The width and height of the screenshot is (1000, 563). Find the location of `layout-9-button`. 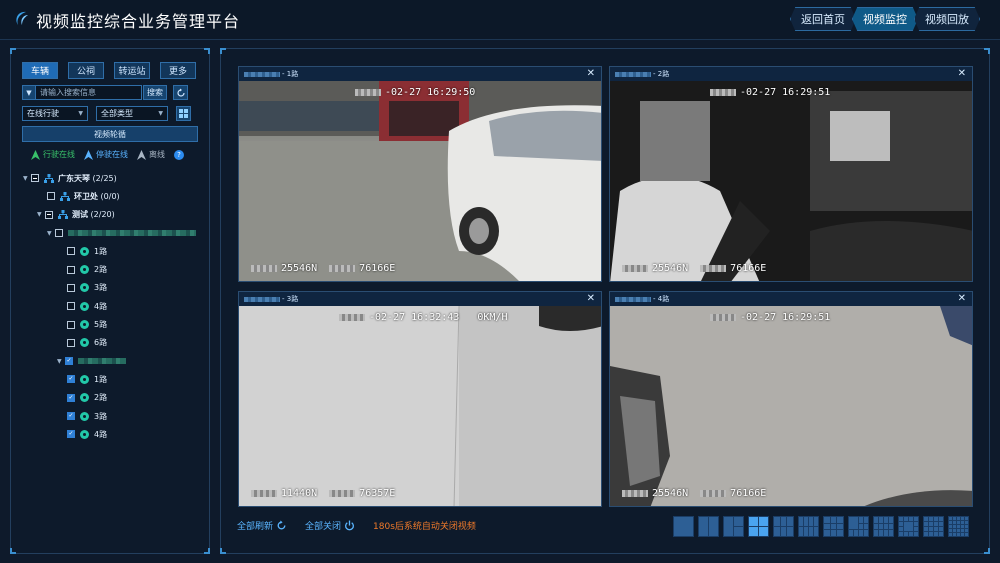

layout-9-button is located at coordinates (833, 526).